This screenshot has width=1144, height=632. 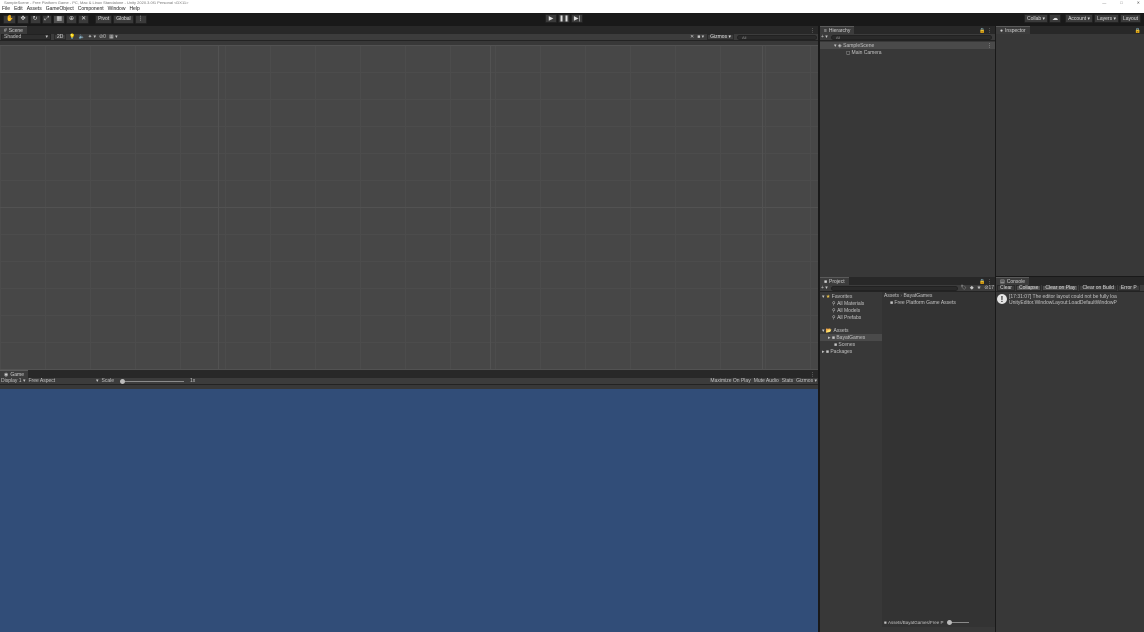 What do you see at coordinates (851, 303) in the screenshot?
I see `favorite-all-materials: ⚲ All Materials` at bounding box center [851, 303].